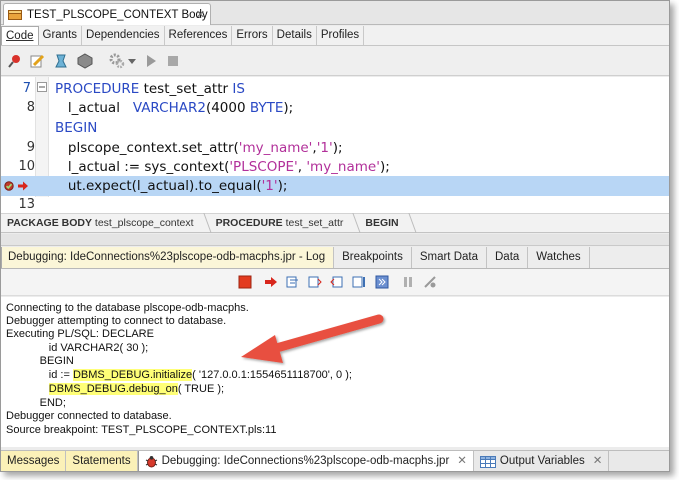  Describe the element at coordinates (408, 282) in the screenshot. I see `pause-icon` at that location.